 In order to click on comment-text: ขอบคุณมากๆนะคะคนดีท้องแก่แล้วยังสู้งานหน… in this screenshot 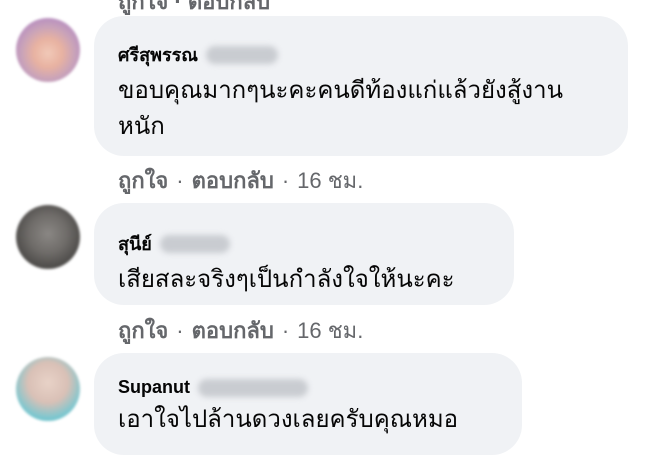, I will do `click(341, 108)`.